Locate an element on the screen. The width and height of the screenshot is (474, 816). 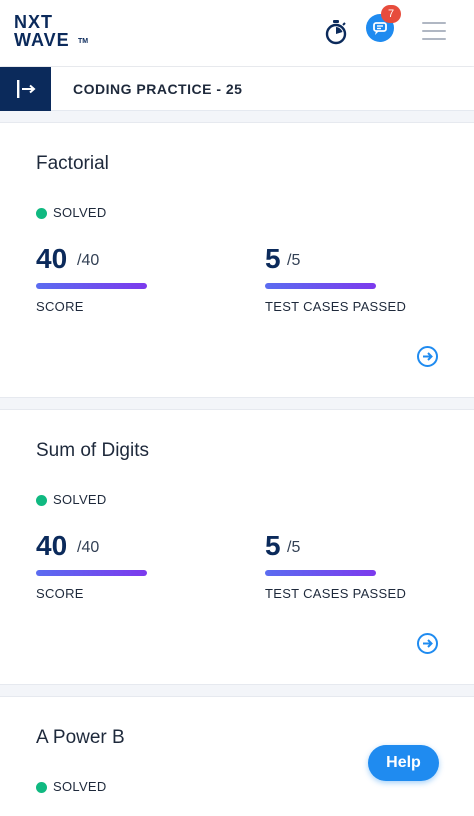
notification-badge: 7 is located at coordinates (391, 14).